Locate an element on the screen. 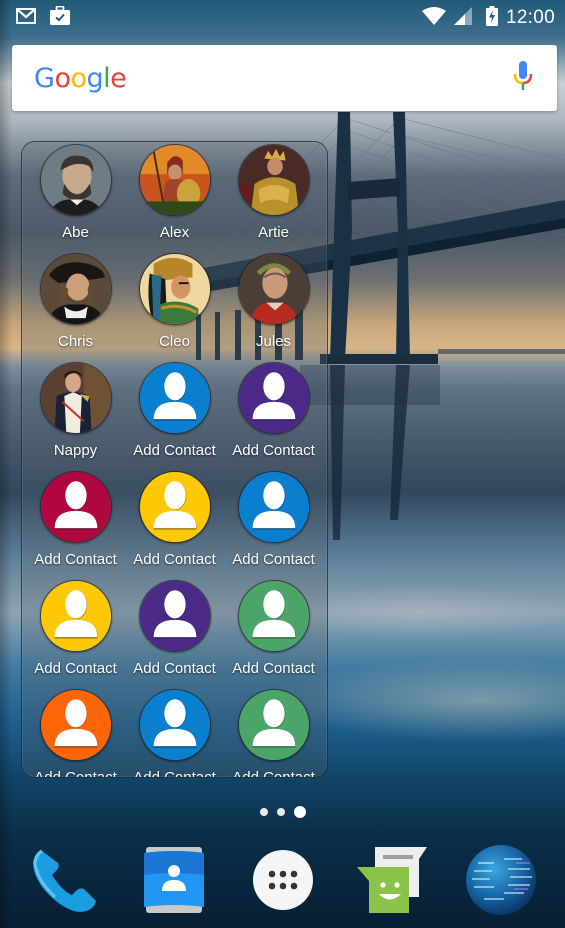  contact-cleo: Cleo is located at coordinates (174, 304).